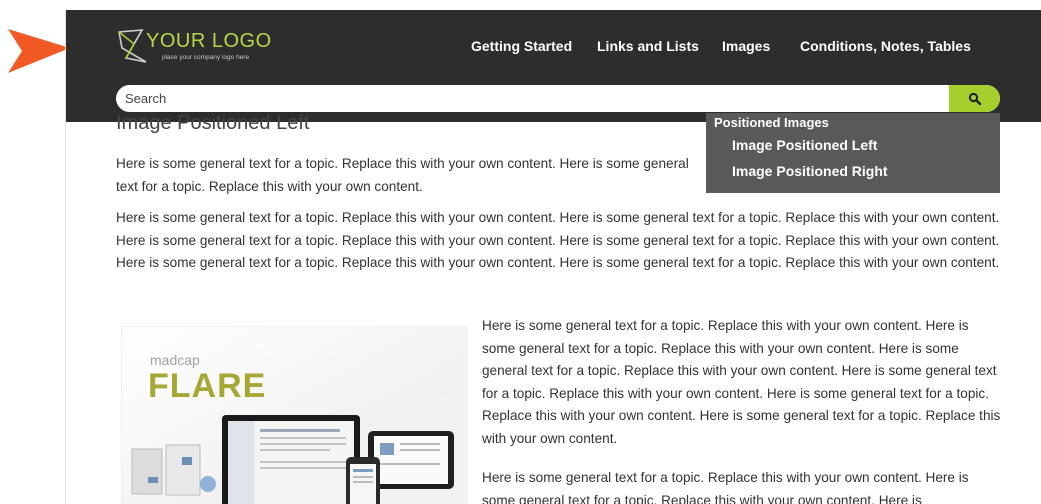 Image resolution: width=1041 pixels, height=504 pixels. Describe the element at coordinates (132, 46) in the screenshot. I see `logo-mark-icon` at that location.